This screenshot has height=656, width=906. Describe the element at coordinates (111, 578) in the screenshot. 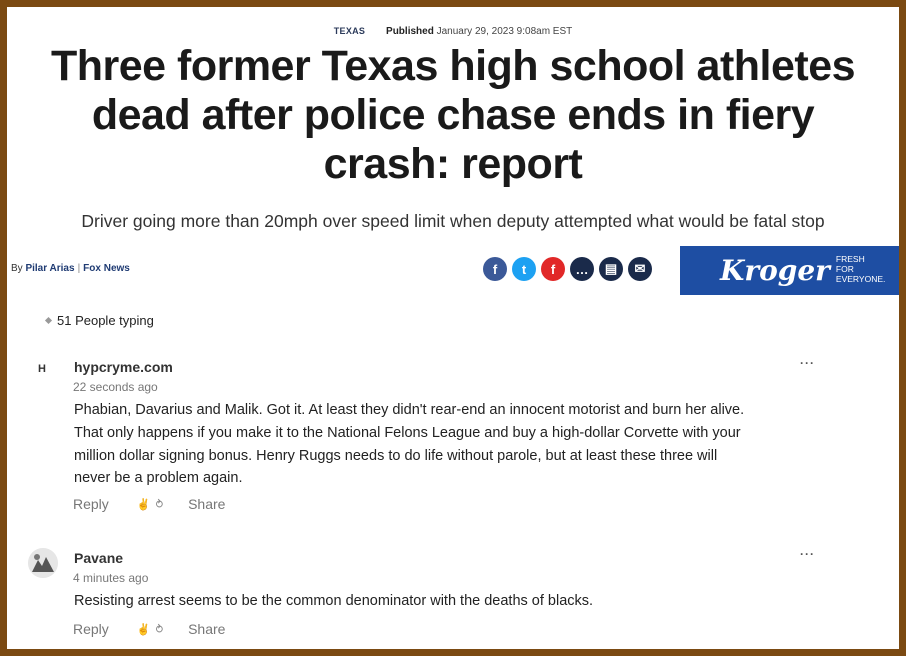

I see `comment-timestamp: 4 minutes ago` at that location.